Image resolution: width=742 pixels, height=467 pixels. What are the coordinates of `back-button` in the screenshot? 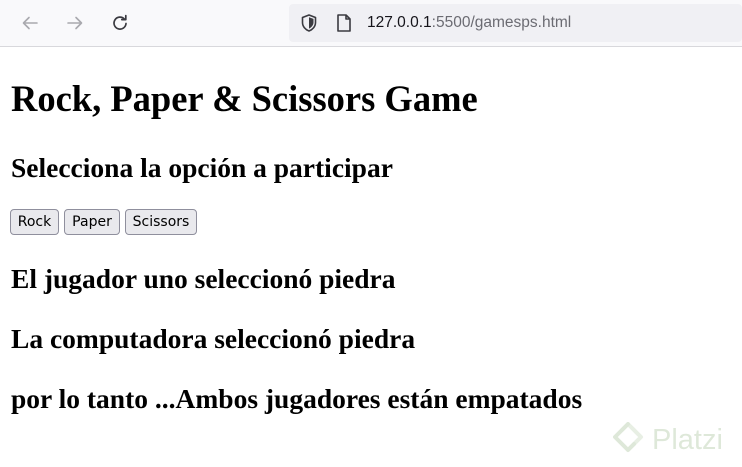 It's located at (30, 23).